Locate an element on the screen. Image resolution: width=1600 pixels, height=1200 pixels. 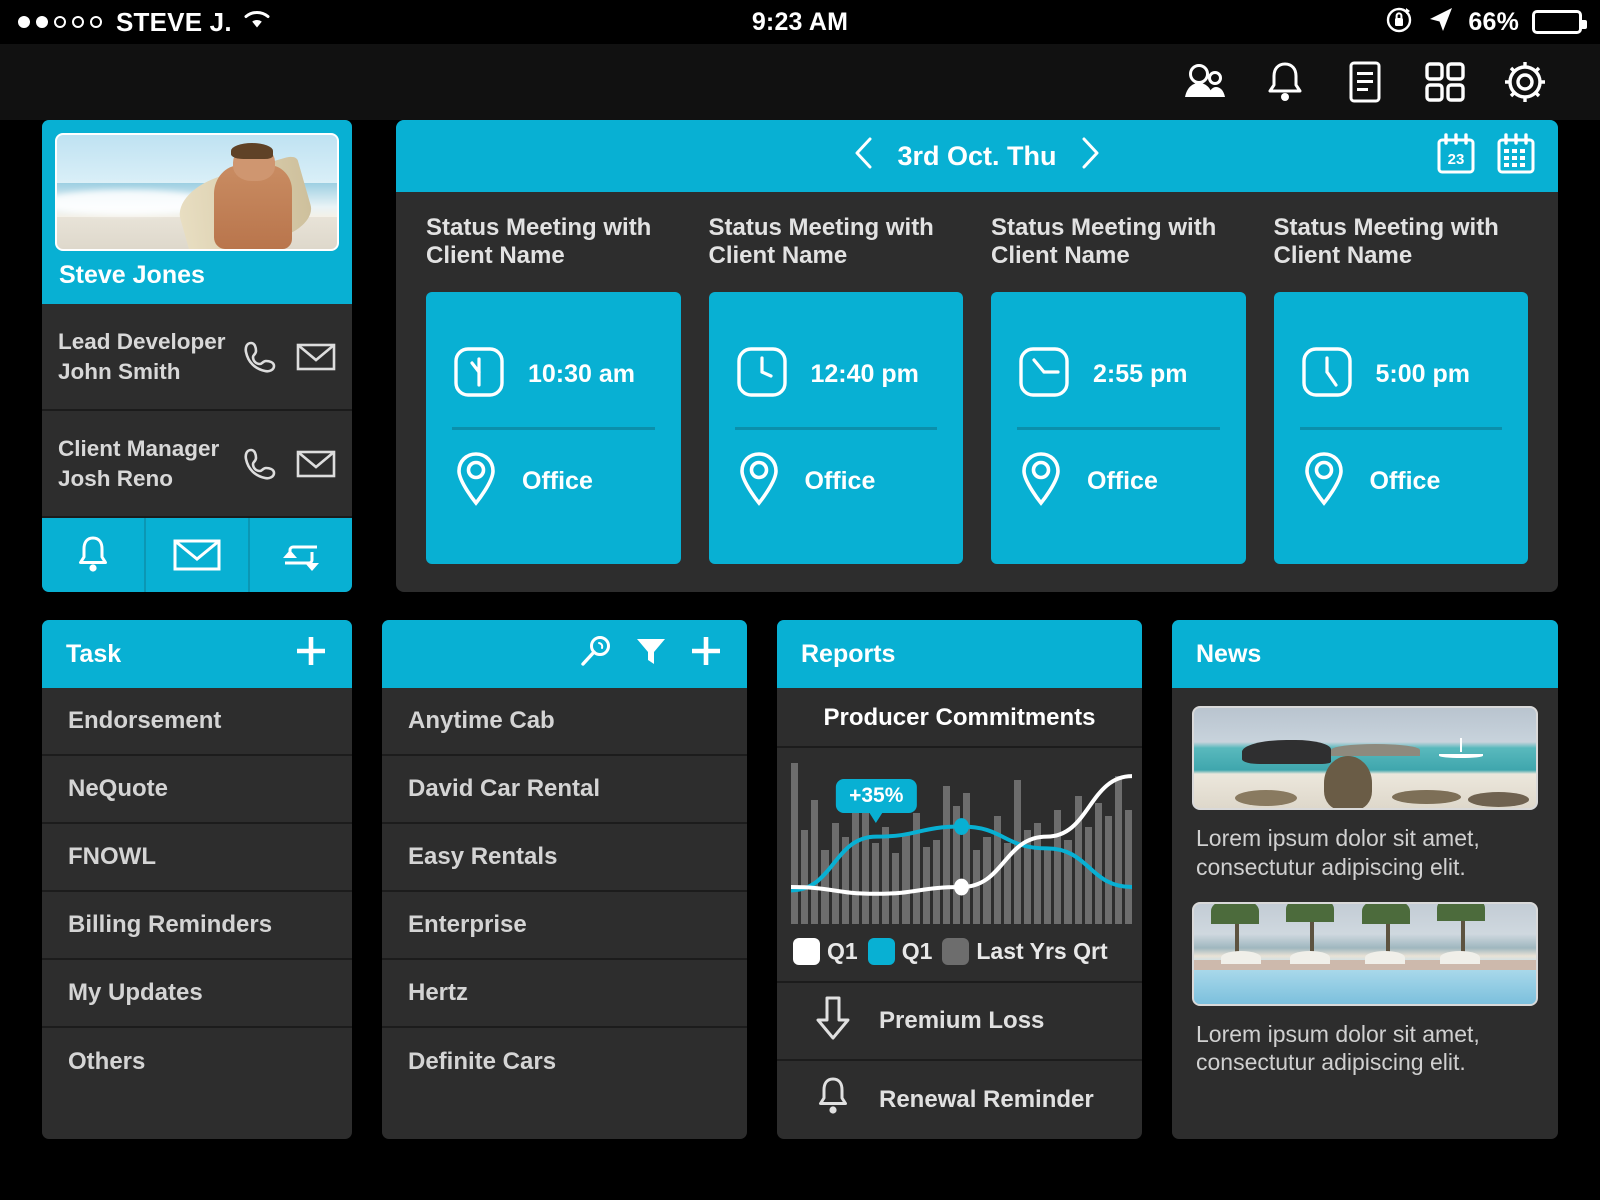
grid-icon is located at coordinates (1445, 82).